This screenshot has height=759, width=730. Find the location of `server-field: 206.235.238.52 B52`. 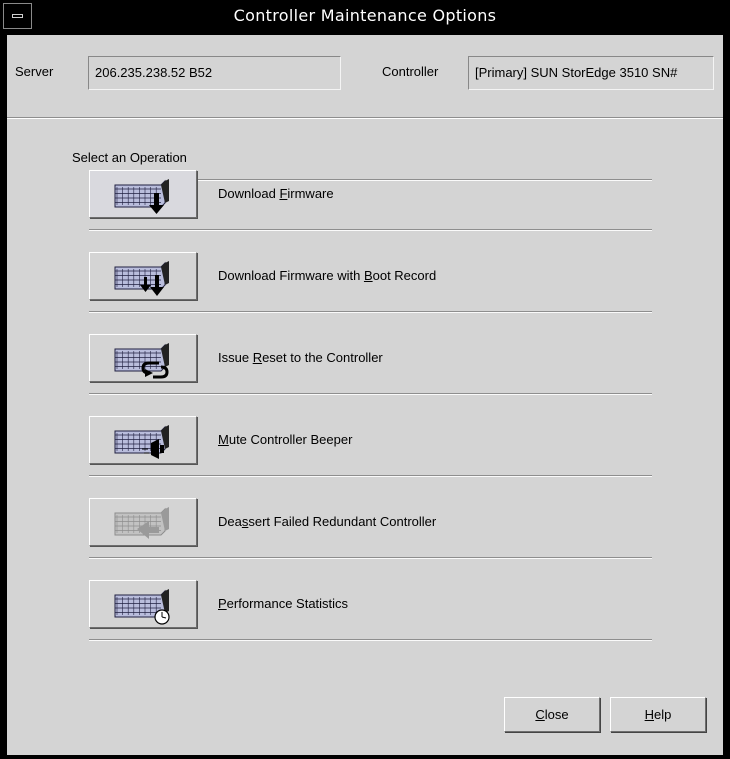

server-field: 206.235.238.52 B52 is located at coordinates (214, 73).